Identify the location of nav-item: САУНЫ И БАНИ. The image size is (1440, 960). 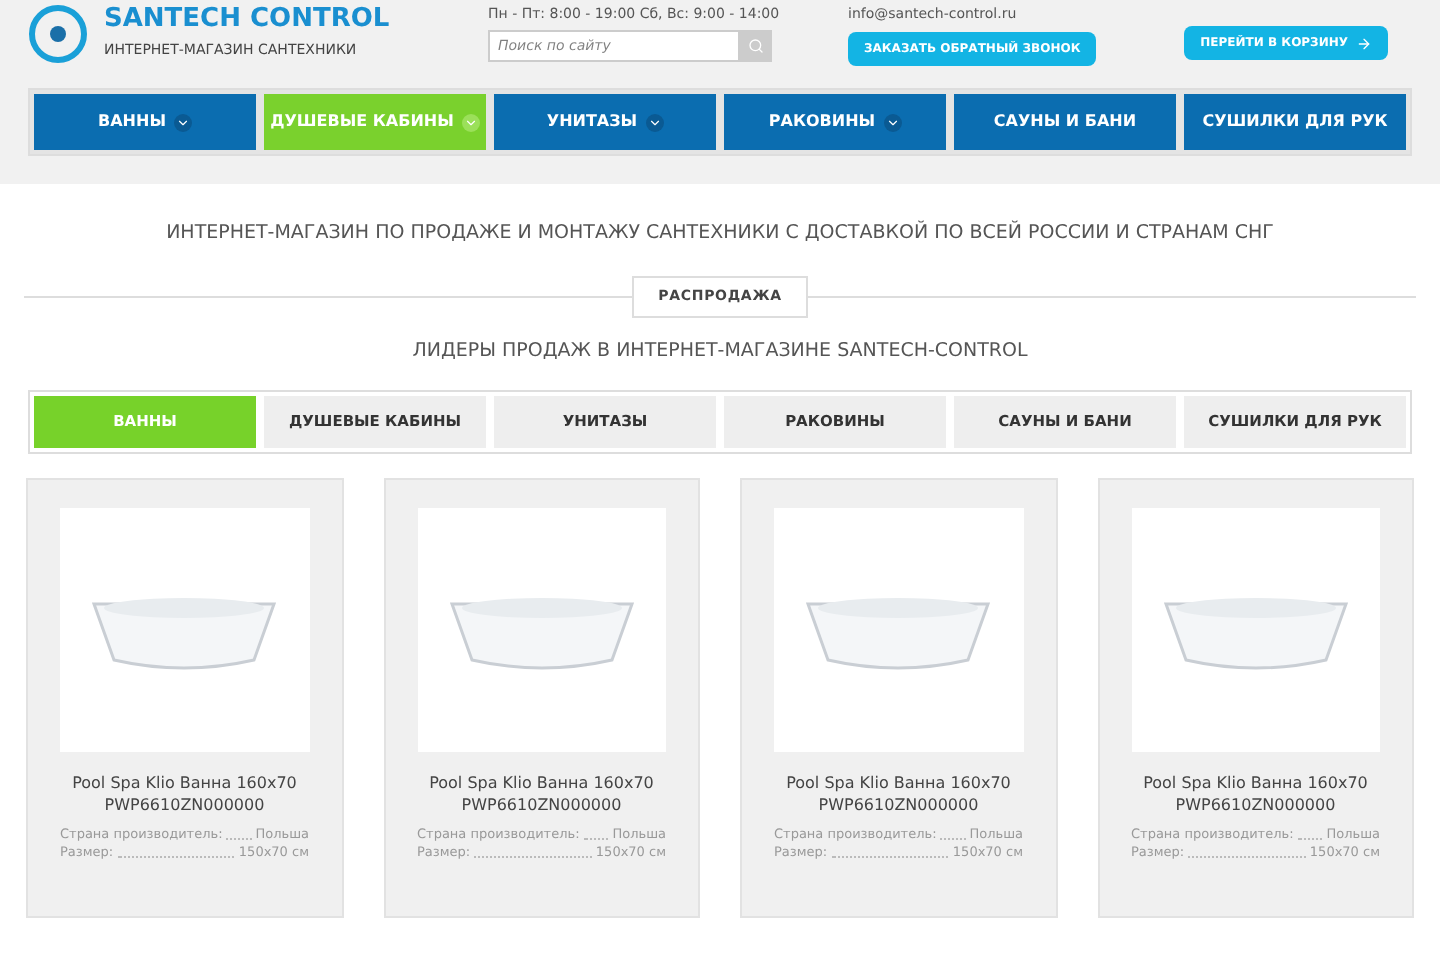
(1065, 122).